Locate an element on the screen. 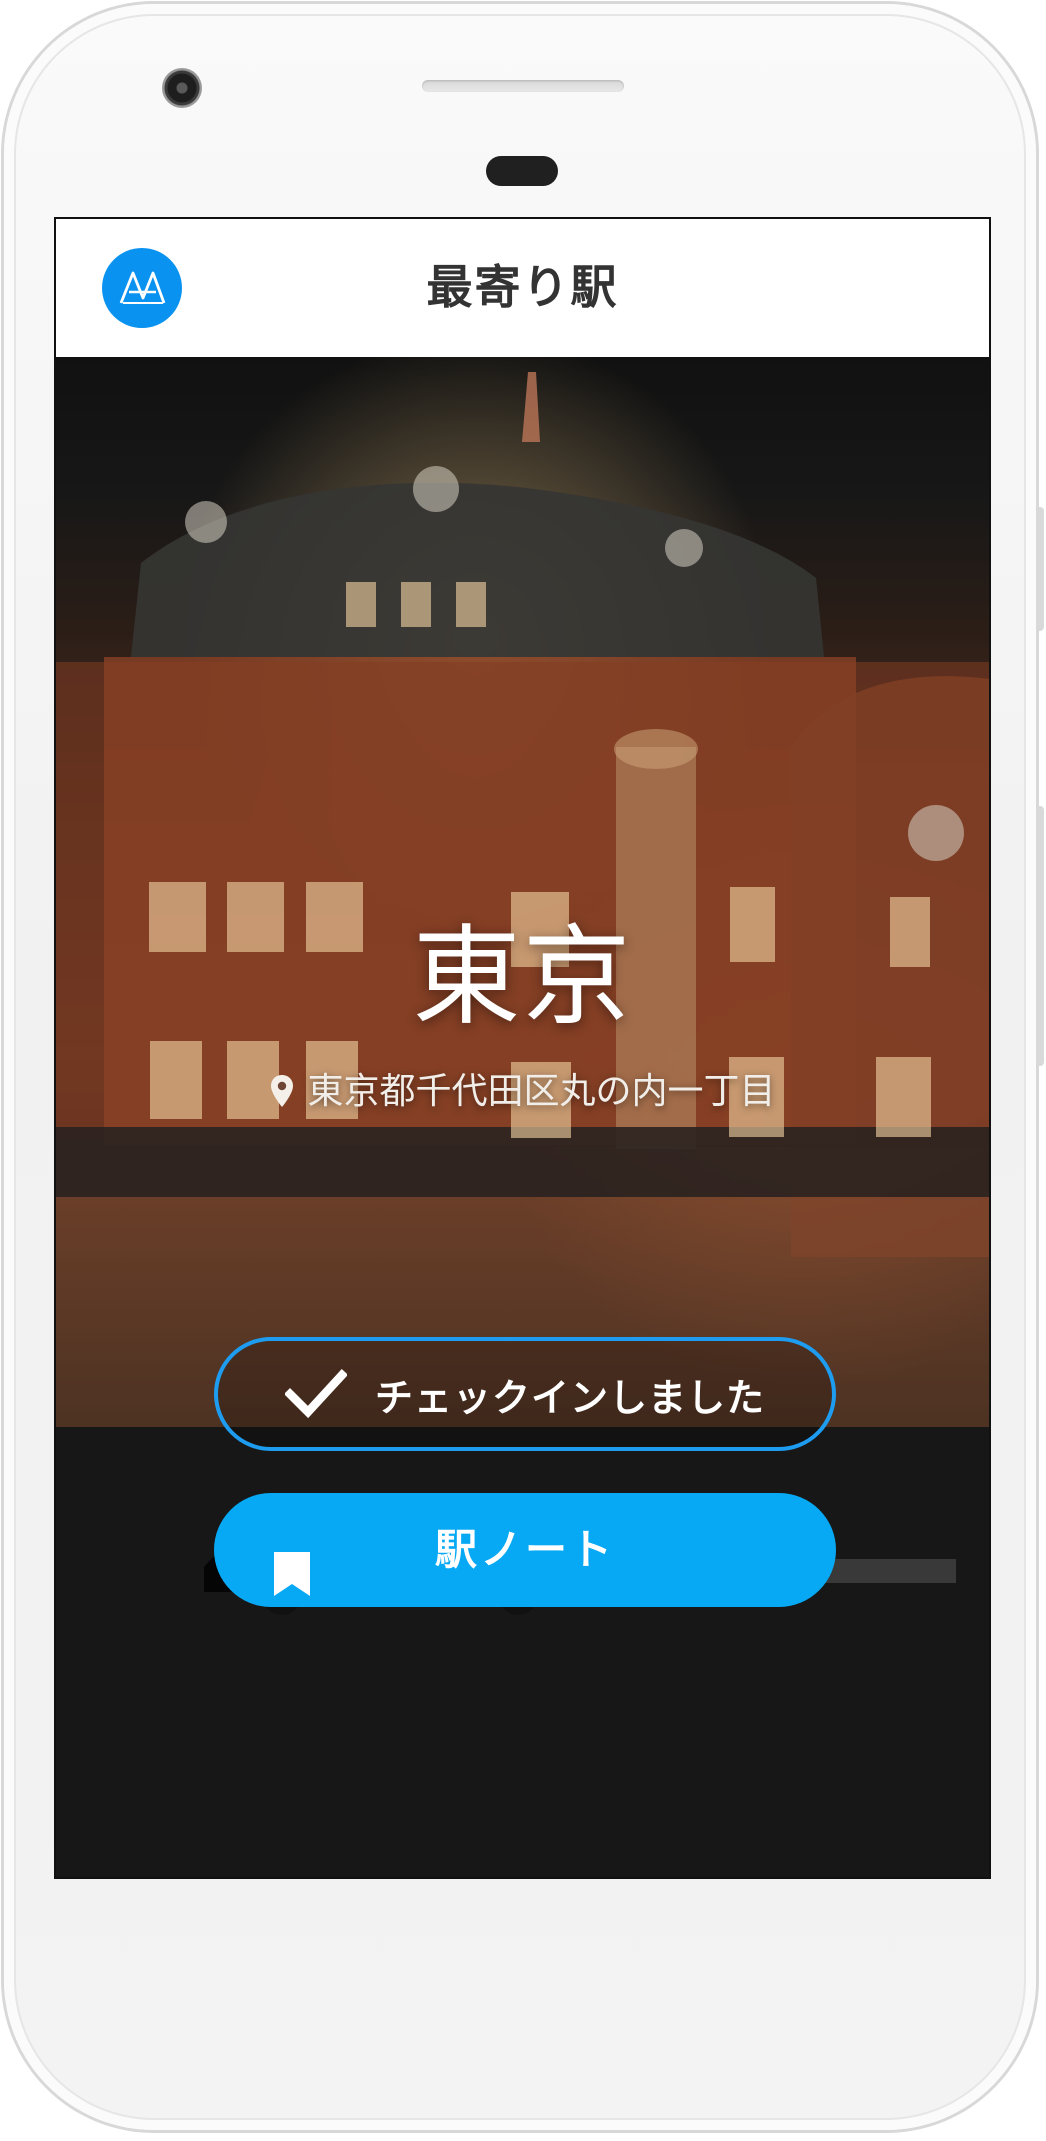 The width and height of the screenshot is (1046, 2141). checkmark-icon is located at coordinates (315, 1393).